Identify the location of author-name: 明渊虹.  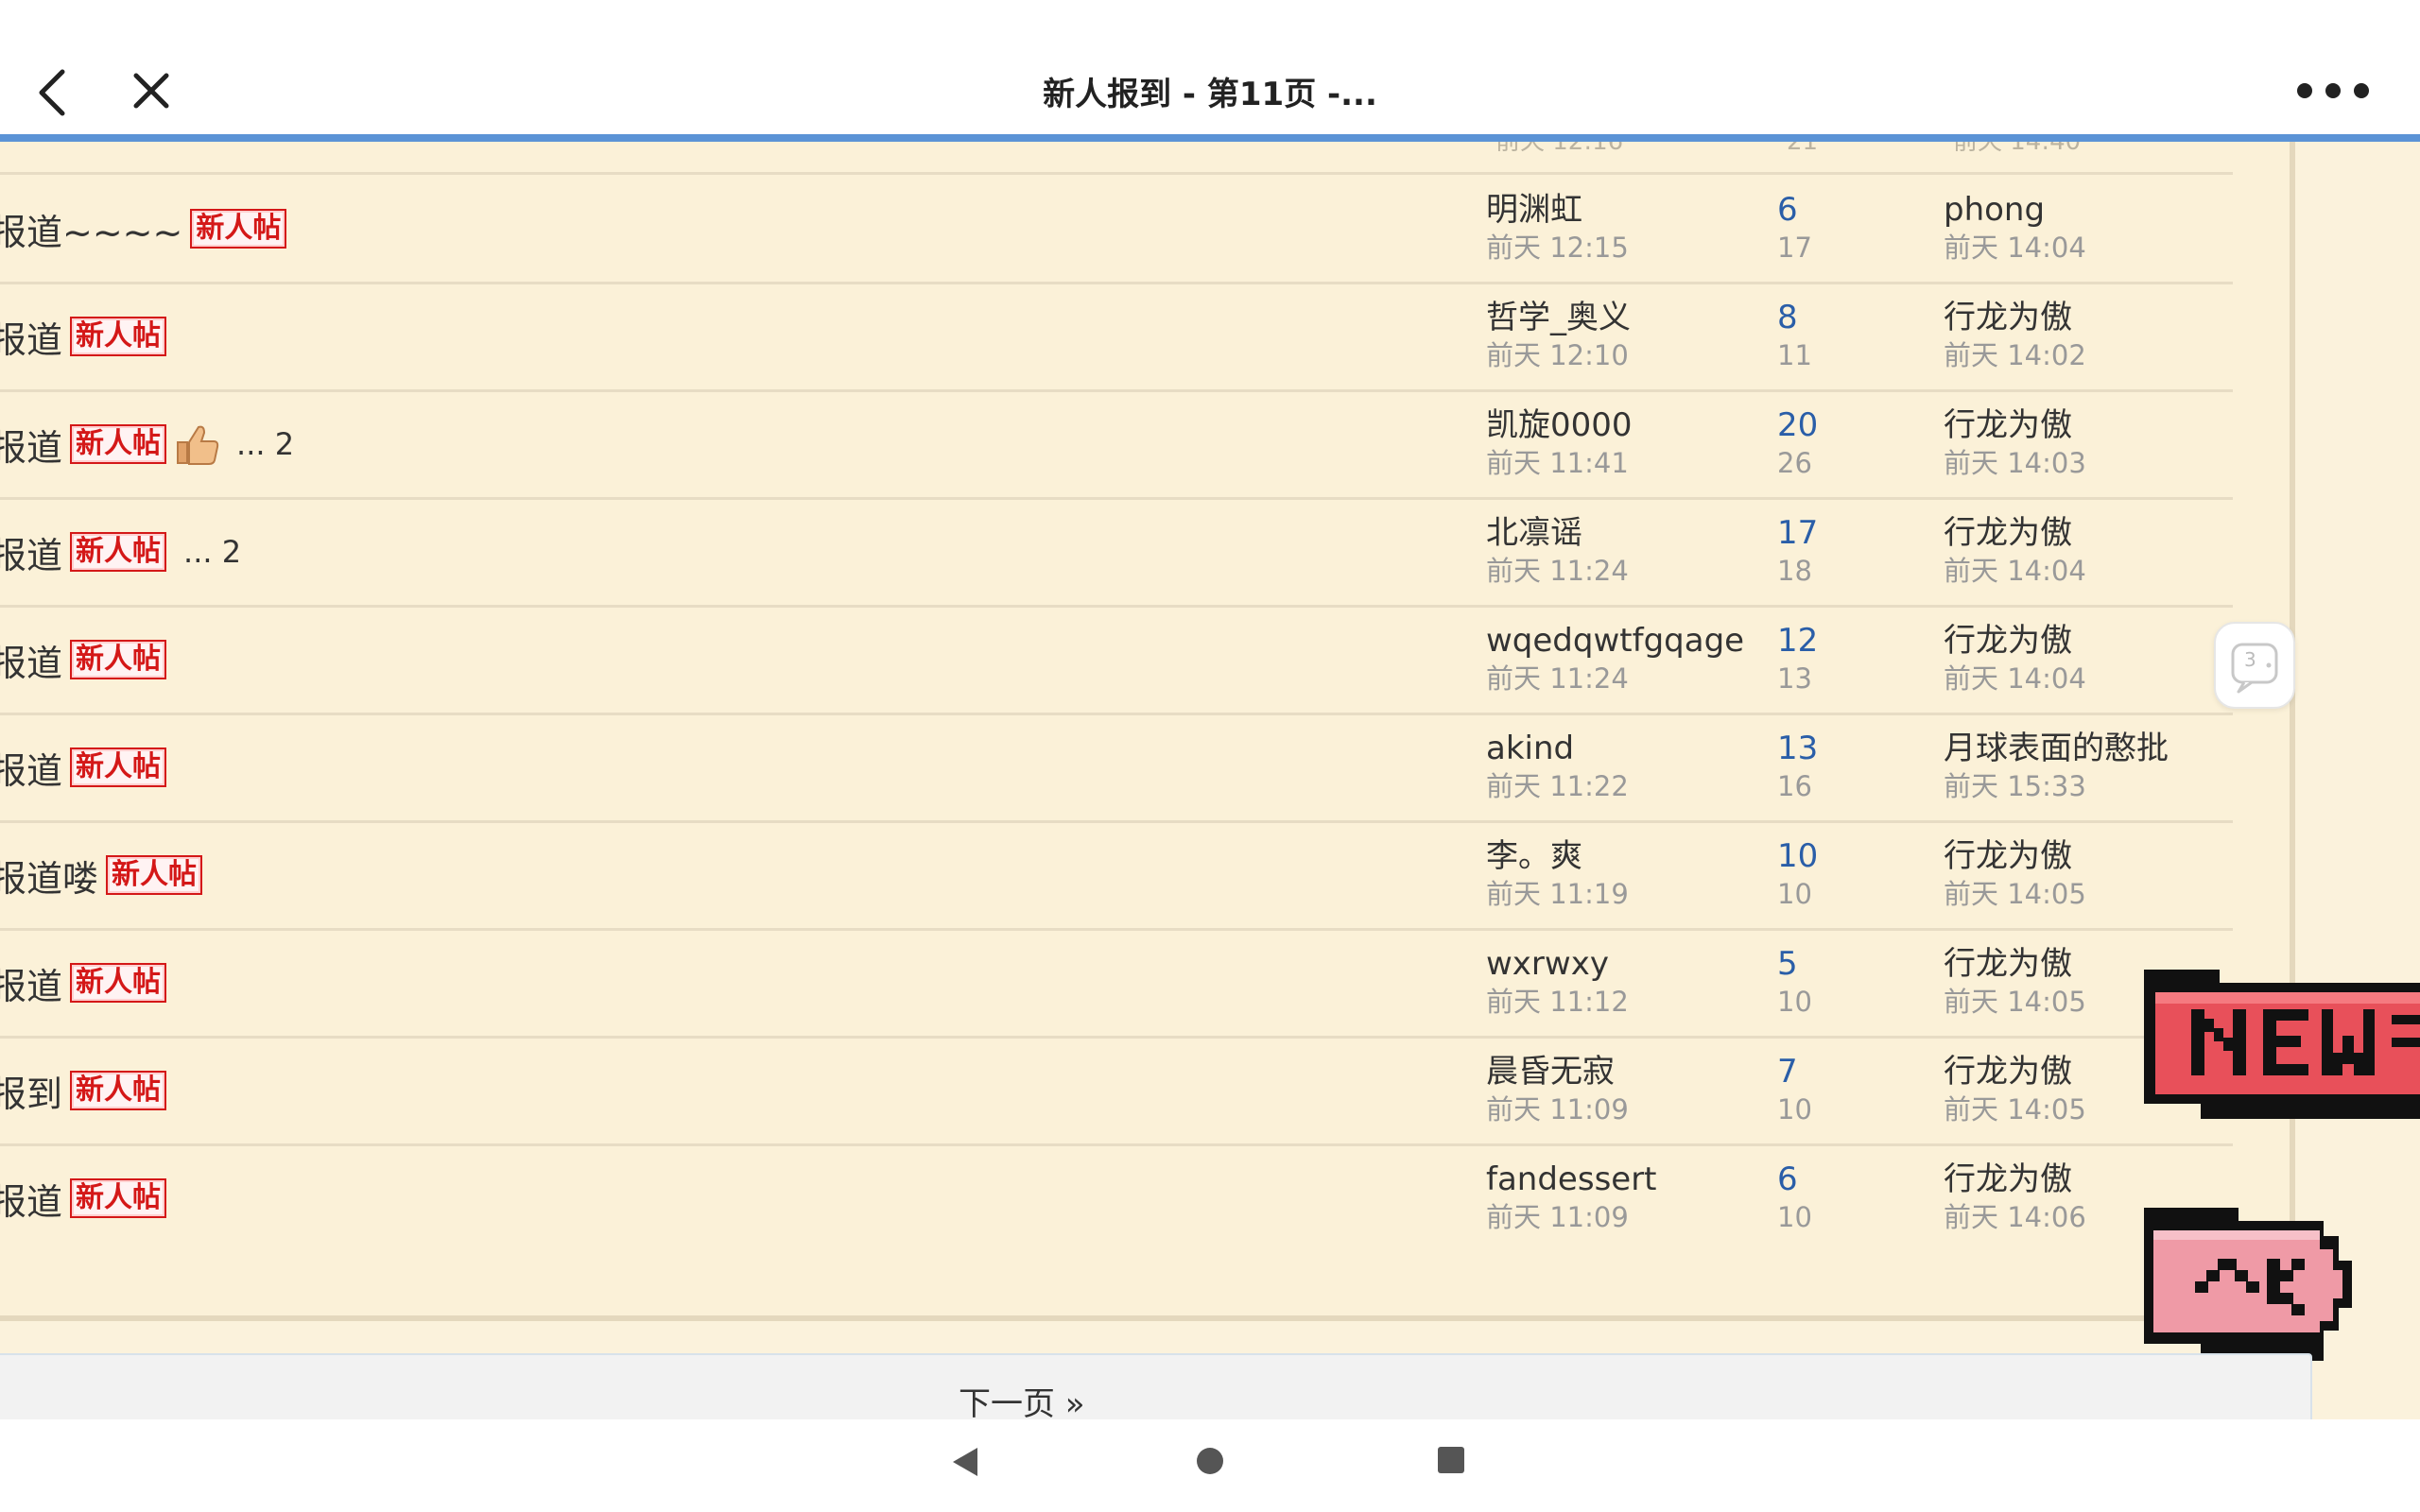
(1558, 210).